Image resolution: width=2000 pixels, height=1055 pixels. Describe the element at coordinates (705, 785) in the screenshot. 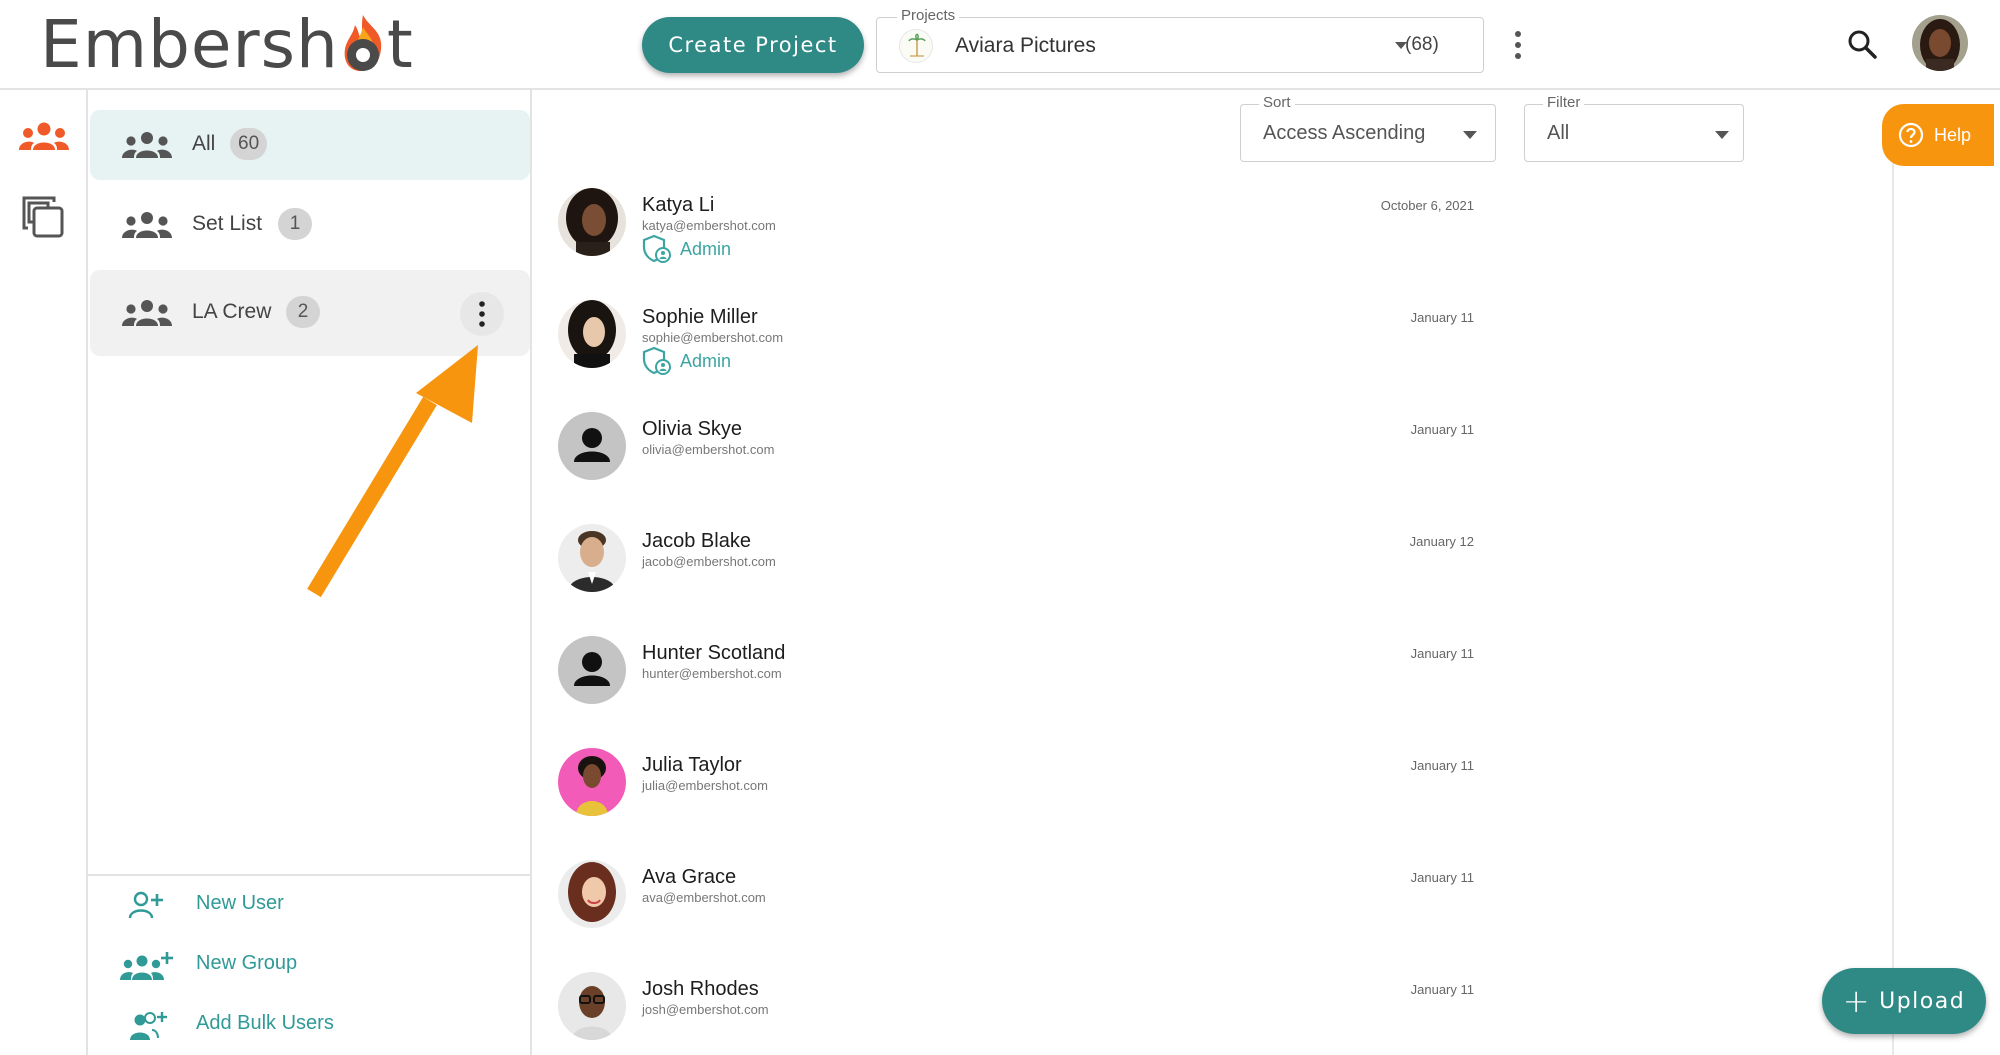

I see `user-email: julia@embershot.com` at that location.